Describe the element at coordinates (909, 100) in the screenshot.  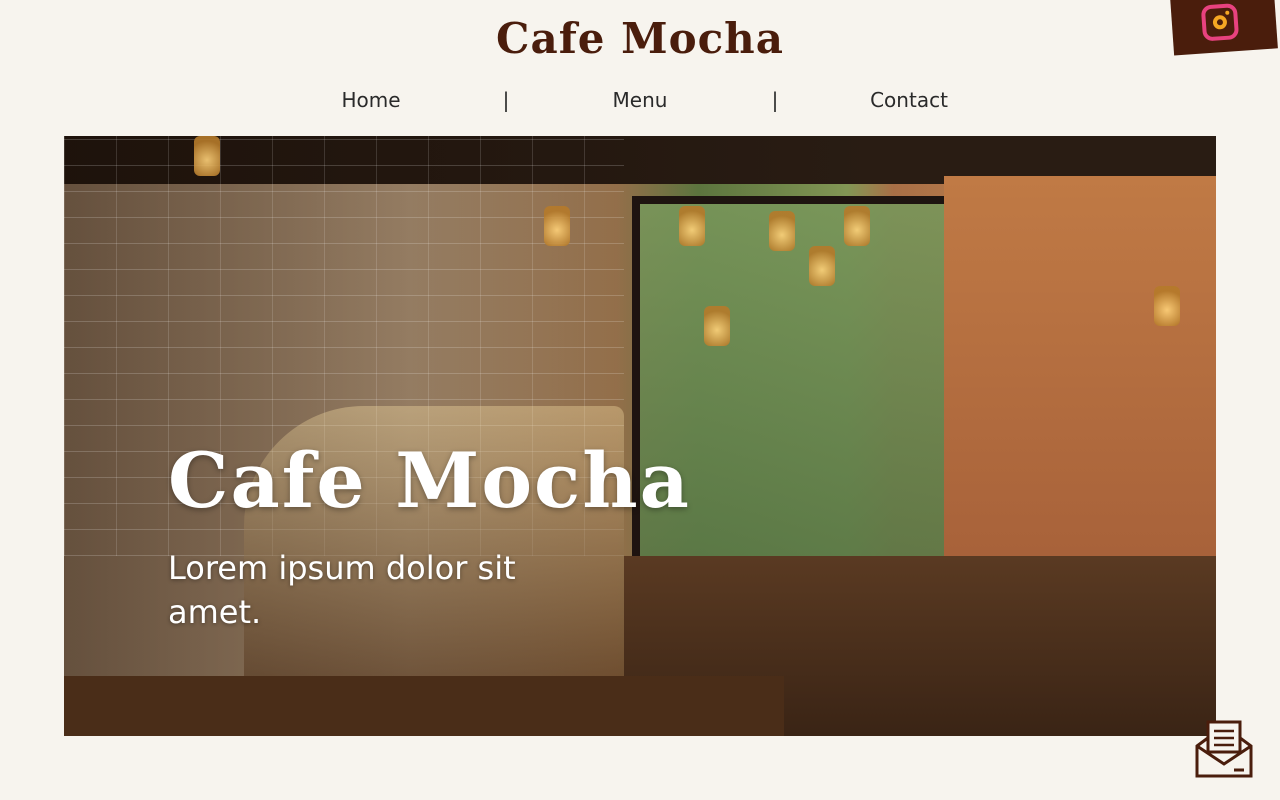
I see `nav-contact: Contact` at that location.